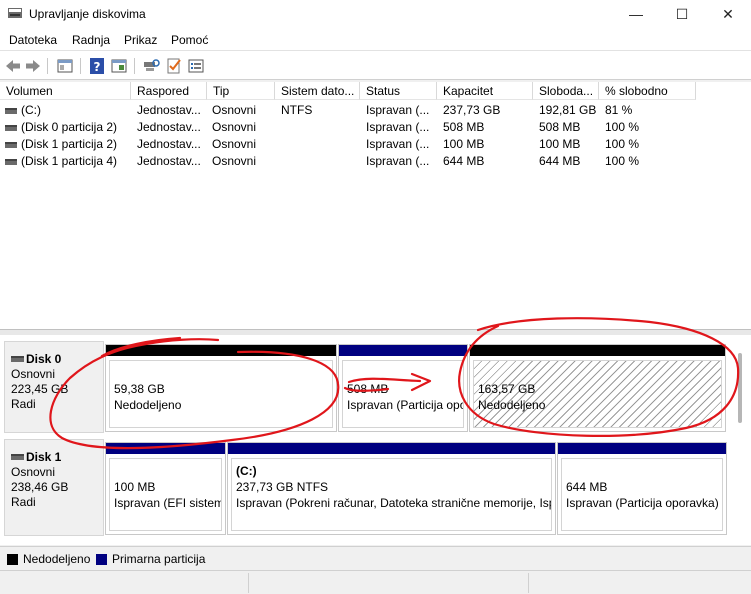 The width and height of the screenshot is (751, 594). What do you see at coordinates (647, 91) in the screenshot?
I see `column-procenat-slobodno: % slobodno` at bounding box center [647, 91].